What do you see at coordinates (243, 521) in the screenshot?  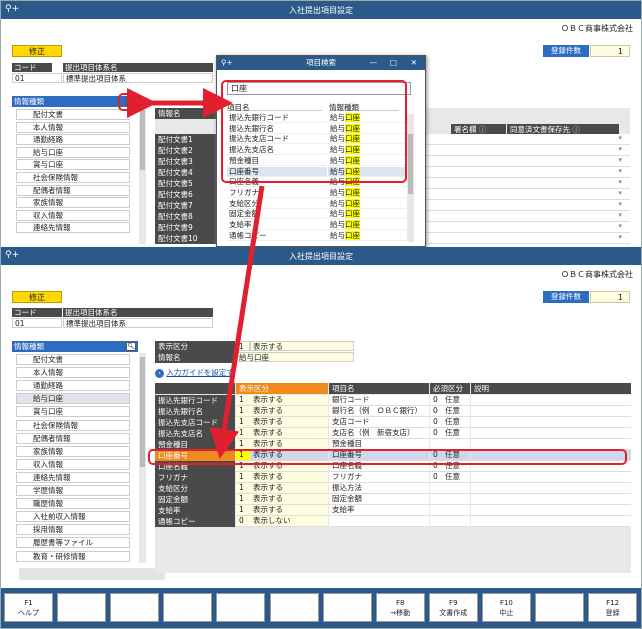 I see `display-num-cell: 0` at bounding box center [243, 521].